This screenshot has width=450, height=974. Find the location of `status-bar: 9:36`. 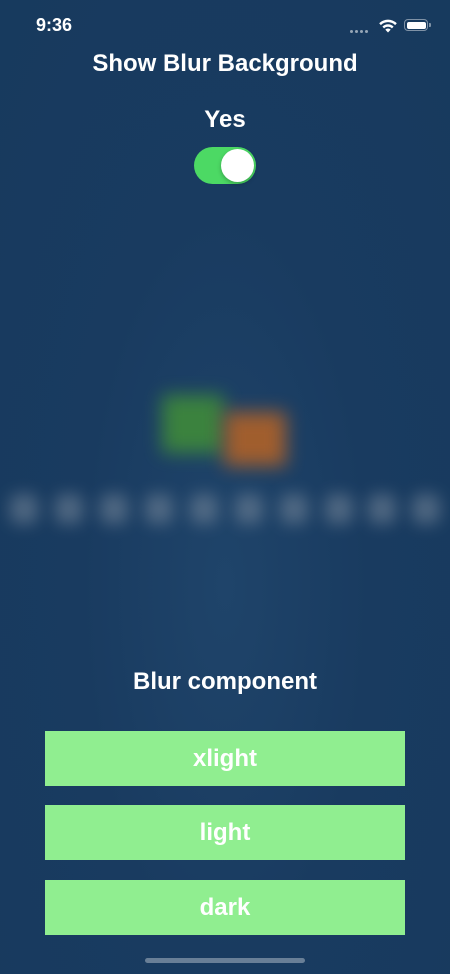

status-bar: 9:36 is located at coordinates (225, 27).